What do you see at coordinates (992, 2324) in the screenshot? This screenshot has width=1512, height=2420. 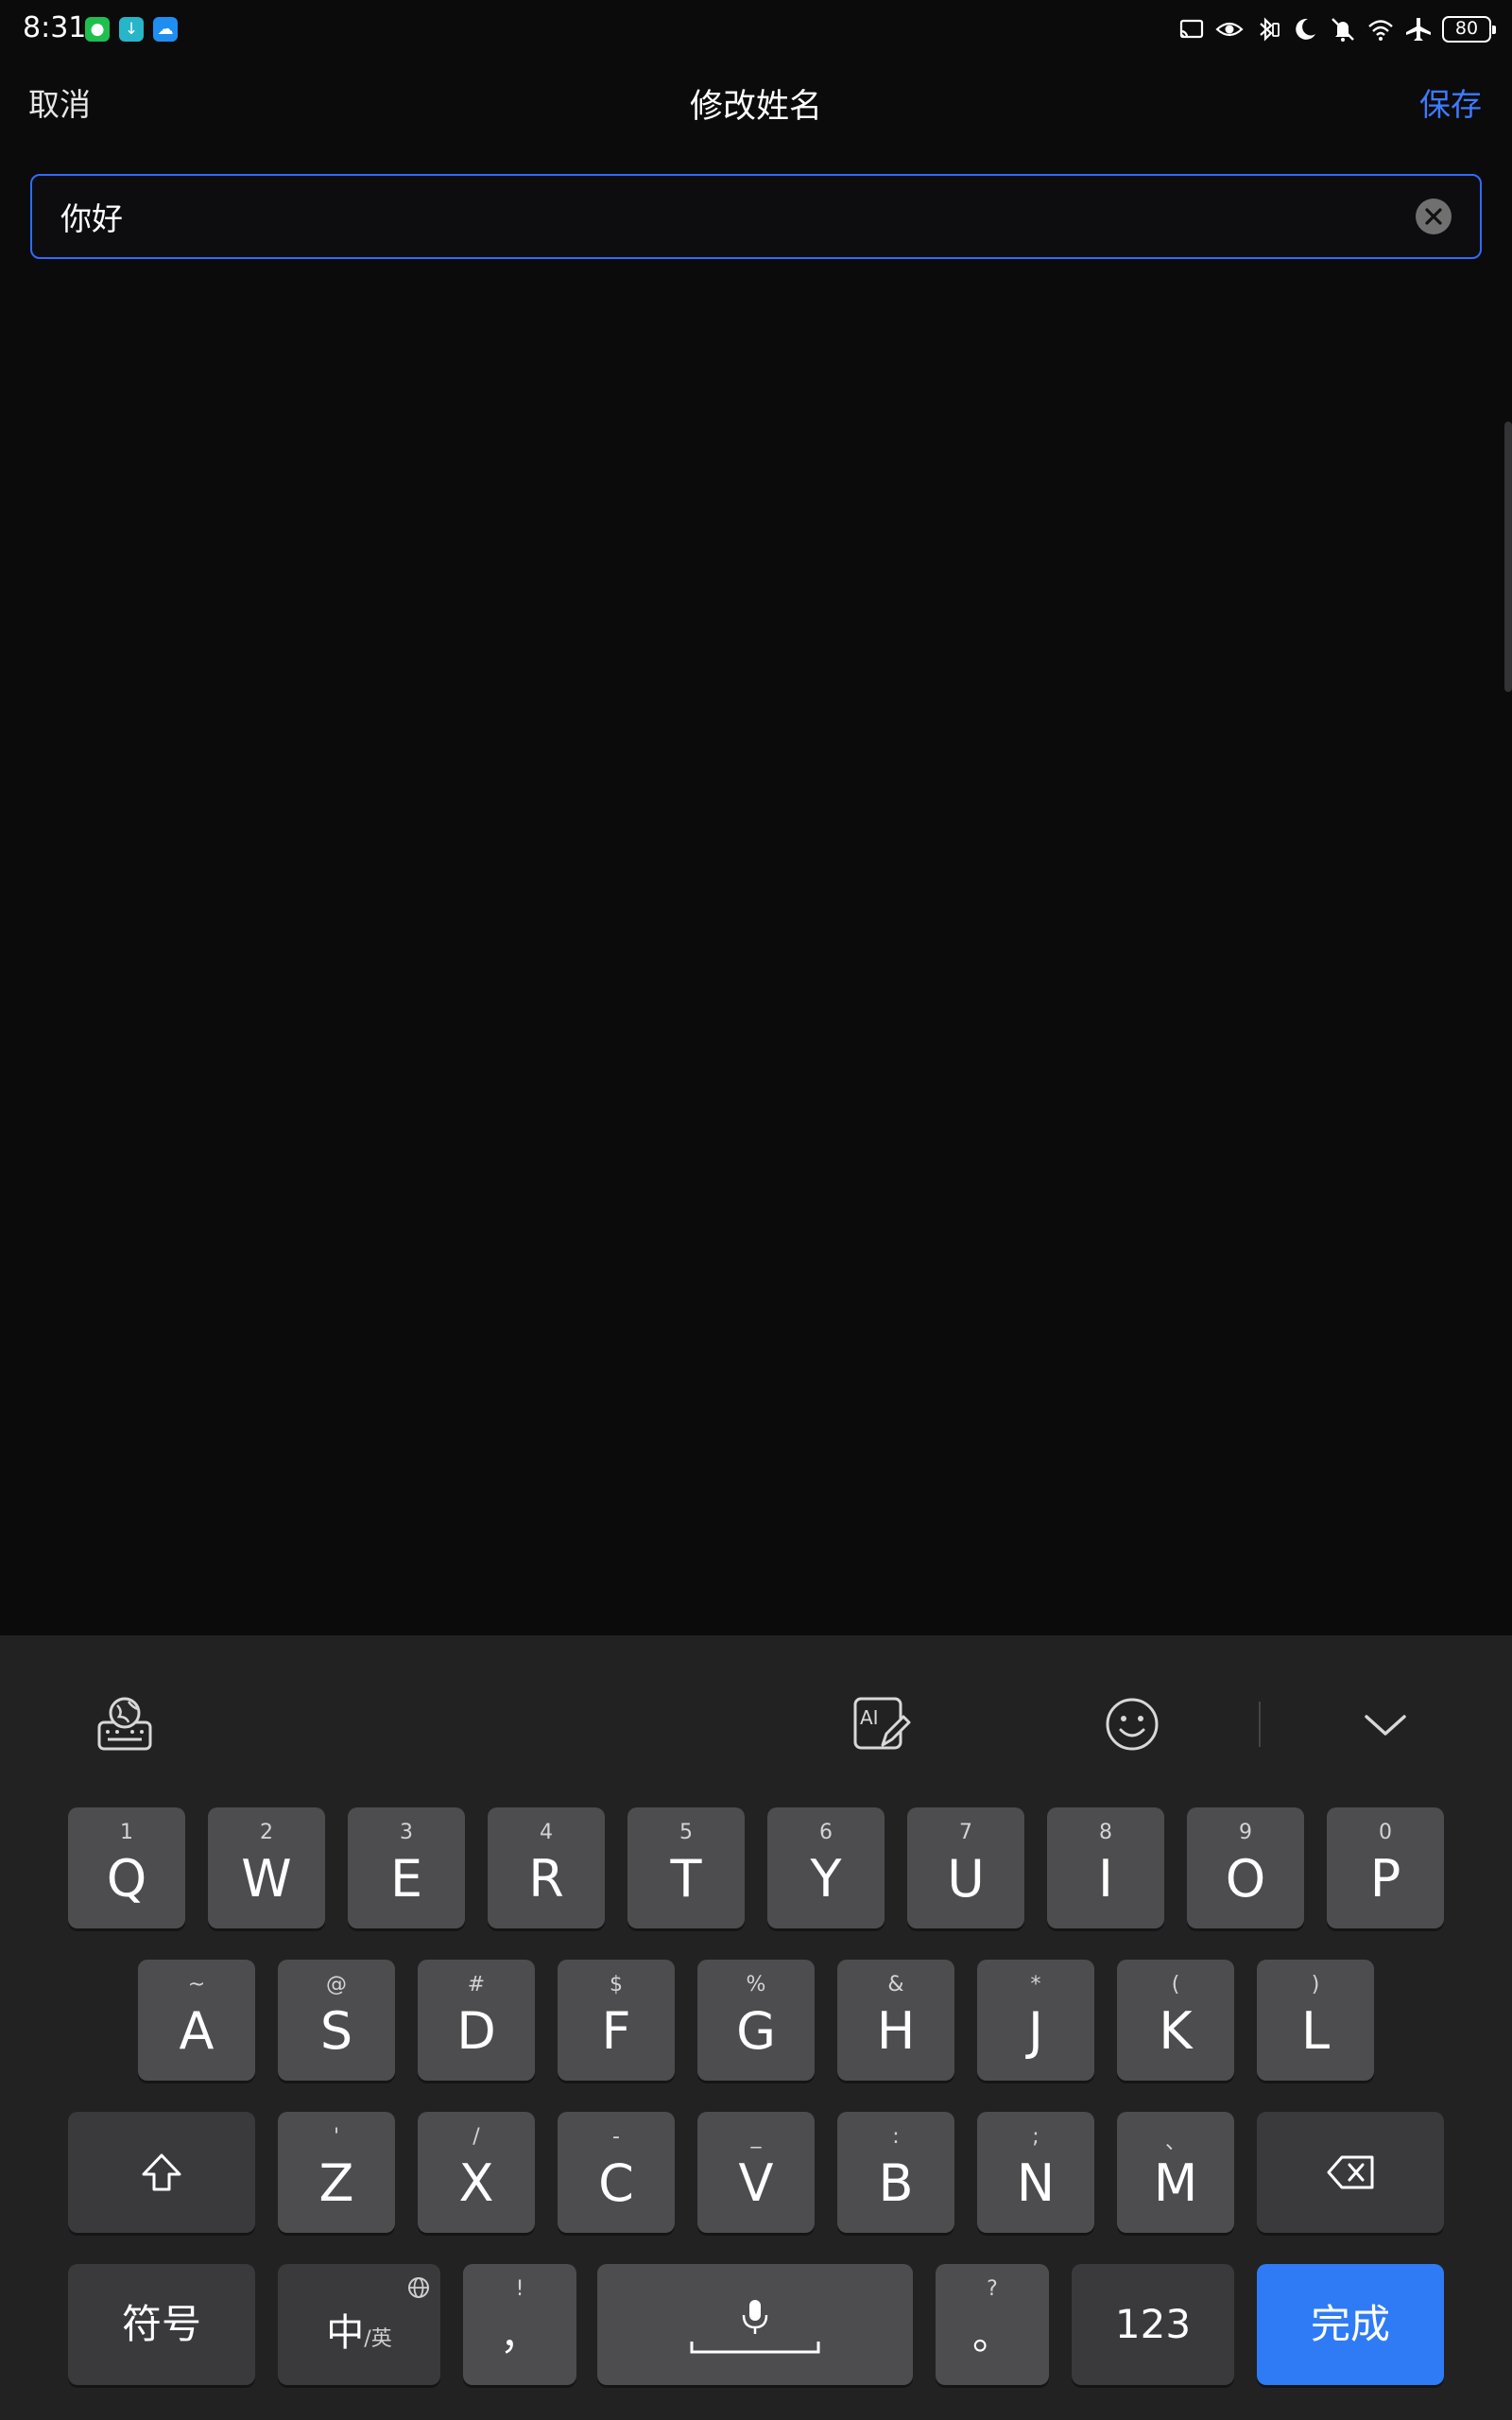 I see `period-key: ? 。` at bounding box center [992, 2324].